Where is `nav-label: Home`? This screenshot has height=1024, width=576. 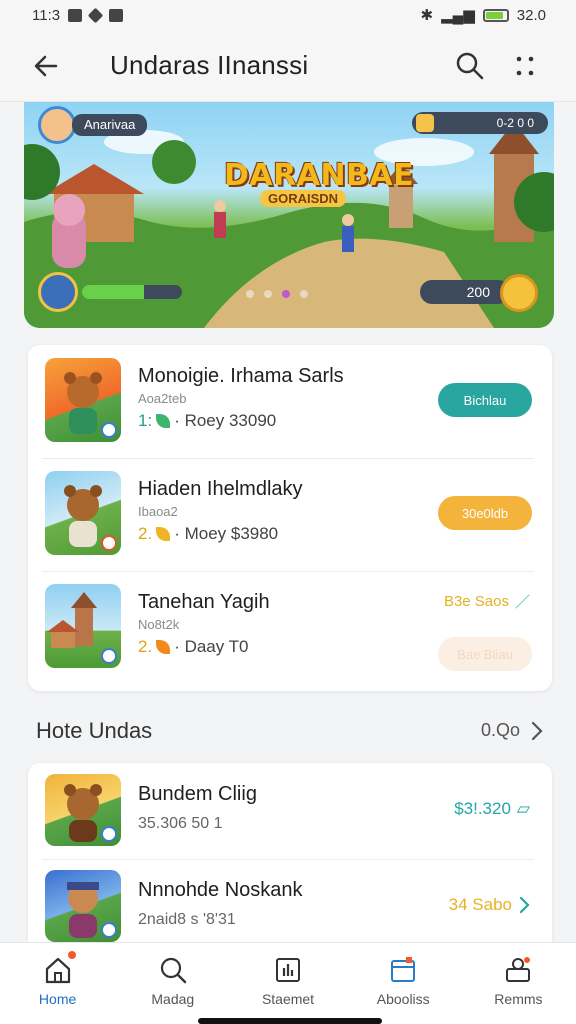 nav-label: Home is located at coordinates (57, 999).